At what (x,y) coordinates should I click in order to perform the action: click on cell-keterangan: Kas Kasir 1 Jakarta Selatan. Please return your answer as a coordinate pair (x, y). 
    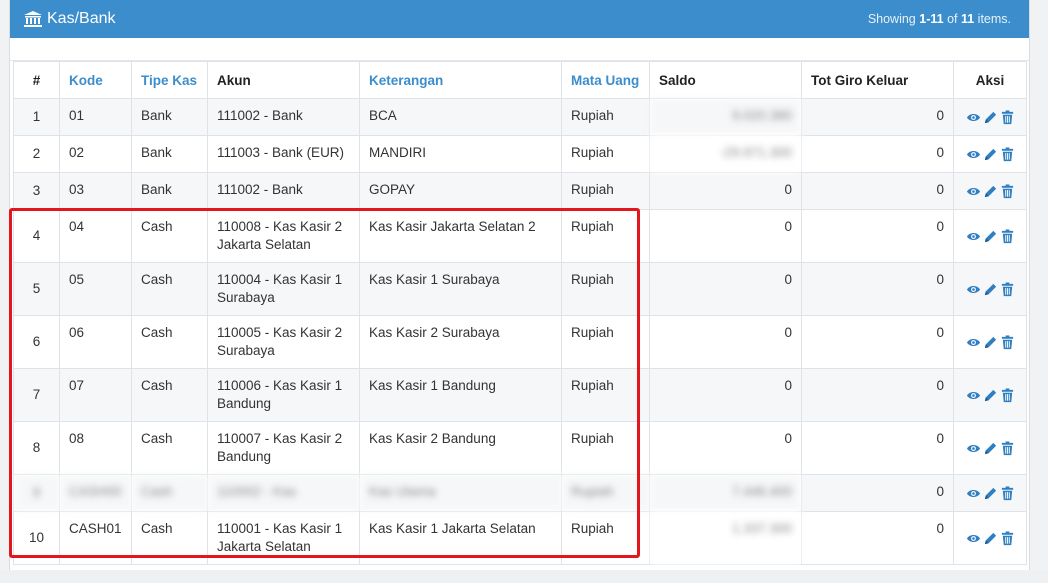
    Looking at the image, I should click on (460, 538).